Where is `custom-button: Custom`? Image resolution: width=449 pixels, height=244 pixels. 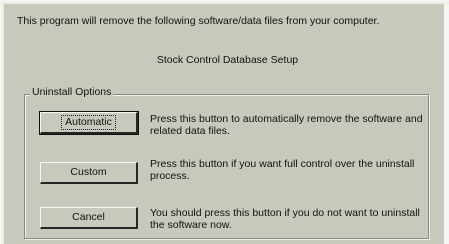
custom-button: Custom is located at coordinates (89, 173).